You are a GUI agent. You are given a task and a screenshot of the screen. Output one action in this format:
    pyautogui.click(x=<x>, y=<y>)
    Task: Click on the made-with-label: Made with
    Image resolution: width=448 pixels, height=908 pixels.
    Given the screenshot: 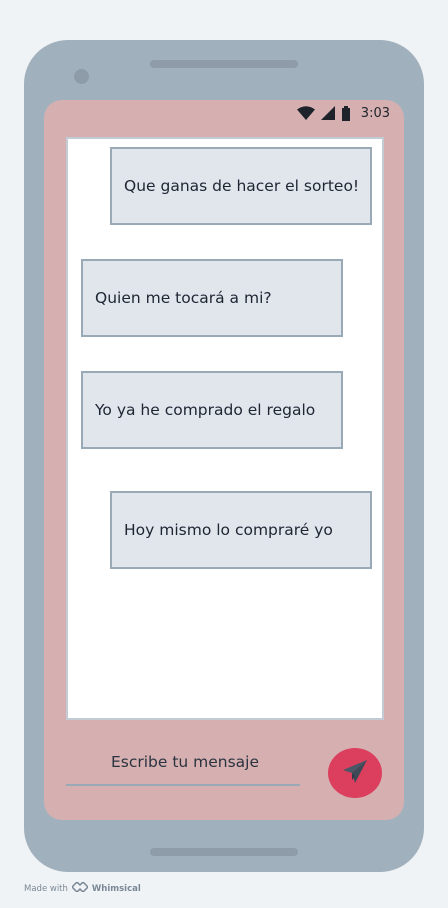 What is the action you would take?
    pyautogui.click(x=46, y=888)
    